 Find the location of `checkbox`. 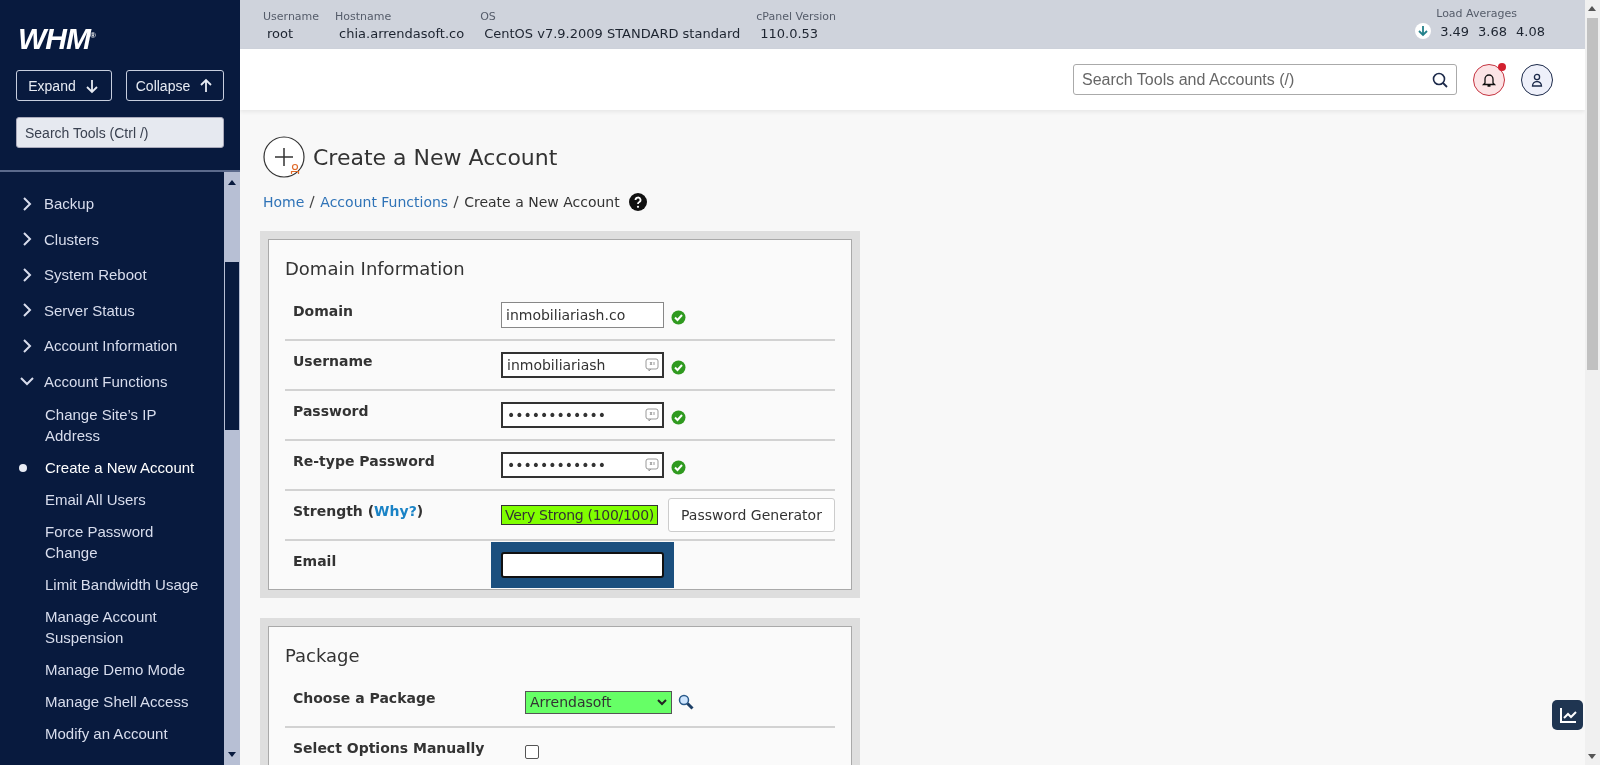

checkbox is located at coordinates (532, 752).